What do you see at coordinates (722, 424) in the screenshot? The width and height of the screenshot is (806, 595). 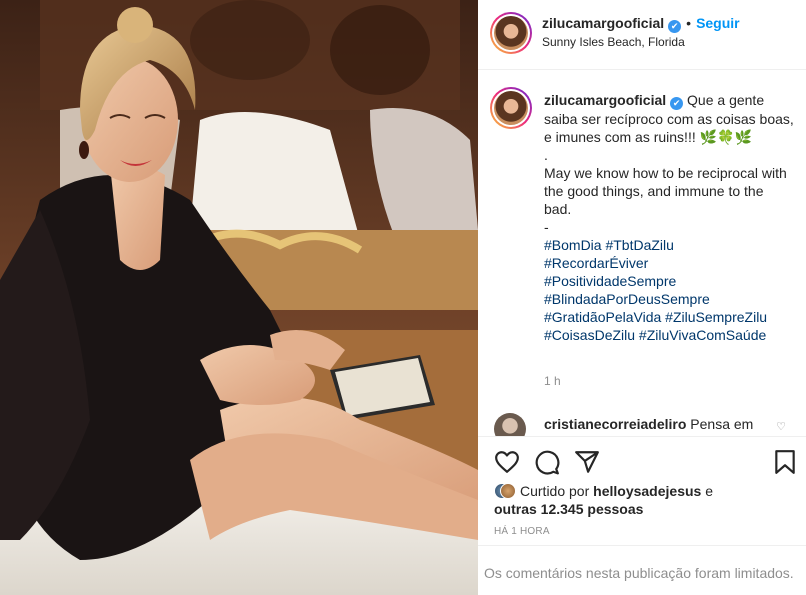 I see `comment-text: Pensa em` at bounding box center [722, 424].